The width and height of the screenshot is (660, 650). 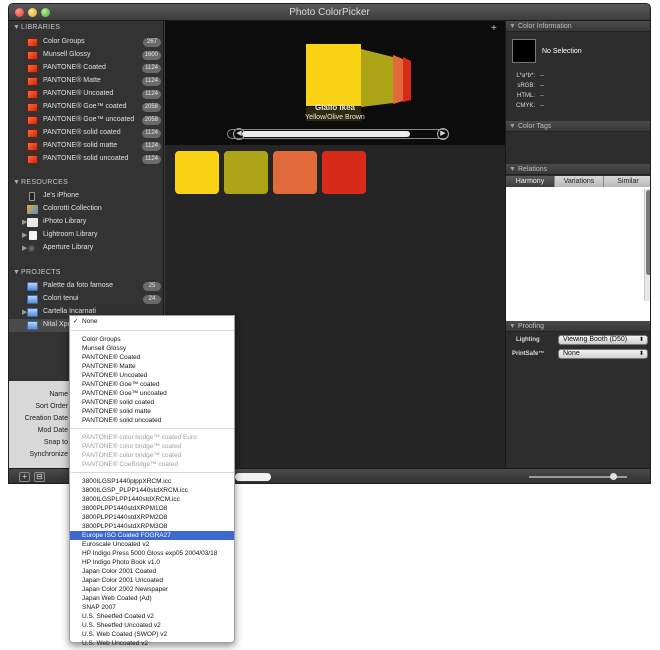 I want to click on menu-item: 3800ILGSPLPP1440stdXRCM.icc, so click(x=152, y=499).